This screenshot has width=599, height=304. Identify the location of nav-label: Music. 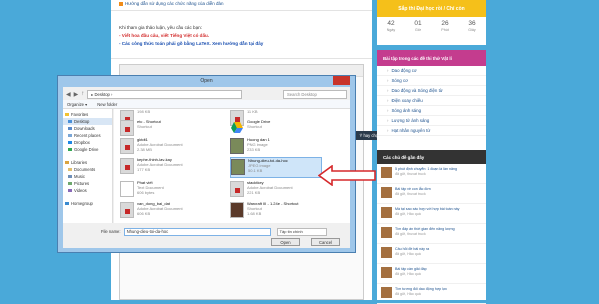
(79, 176).